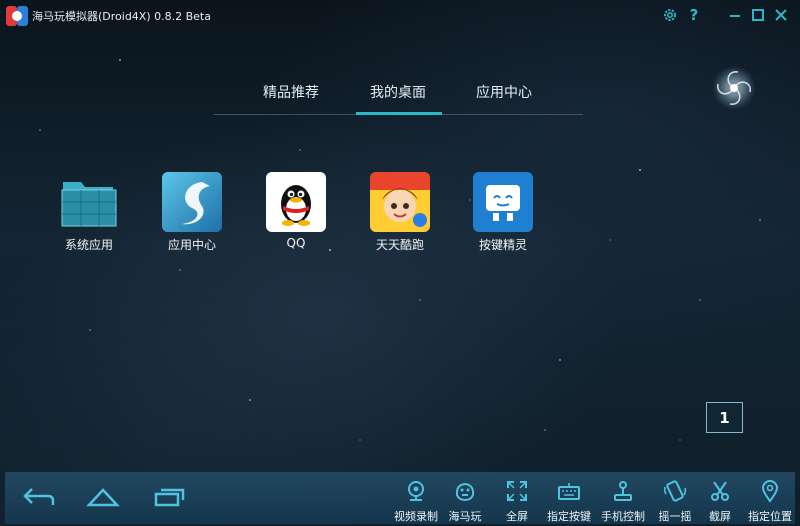 This screenshot has height=526, width=800. What do you see at coordinates (517, 491) in the screenshot?
I see `fullscreen-icon` at bounding box center [517, 491].